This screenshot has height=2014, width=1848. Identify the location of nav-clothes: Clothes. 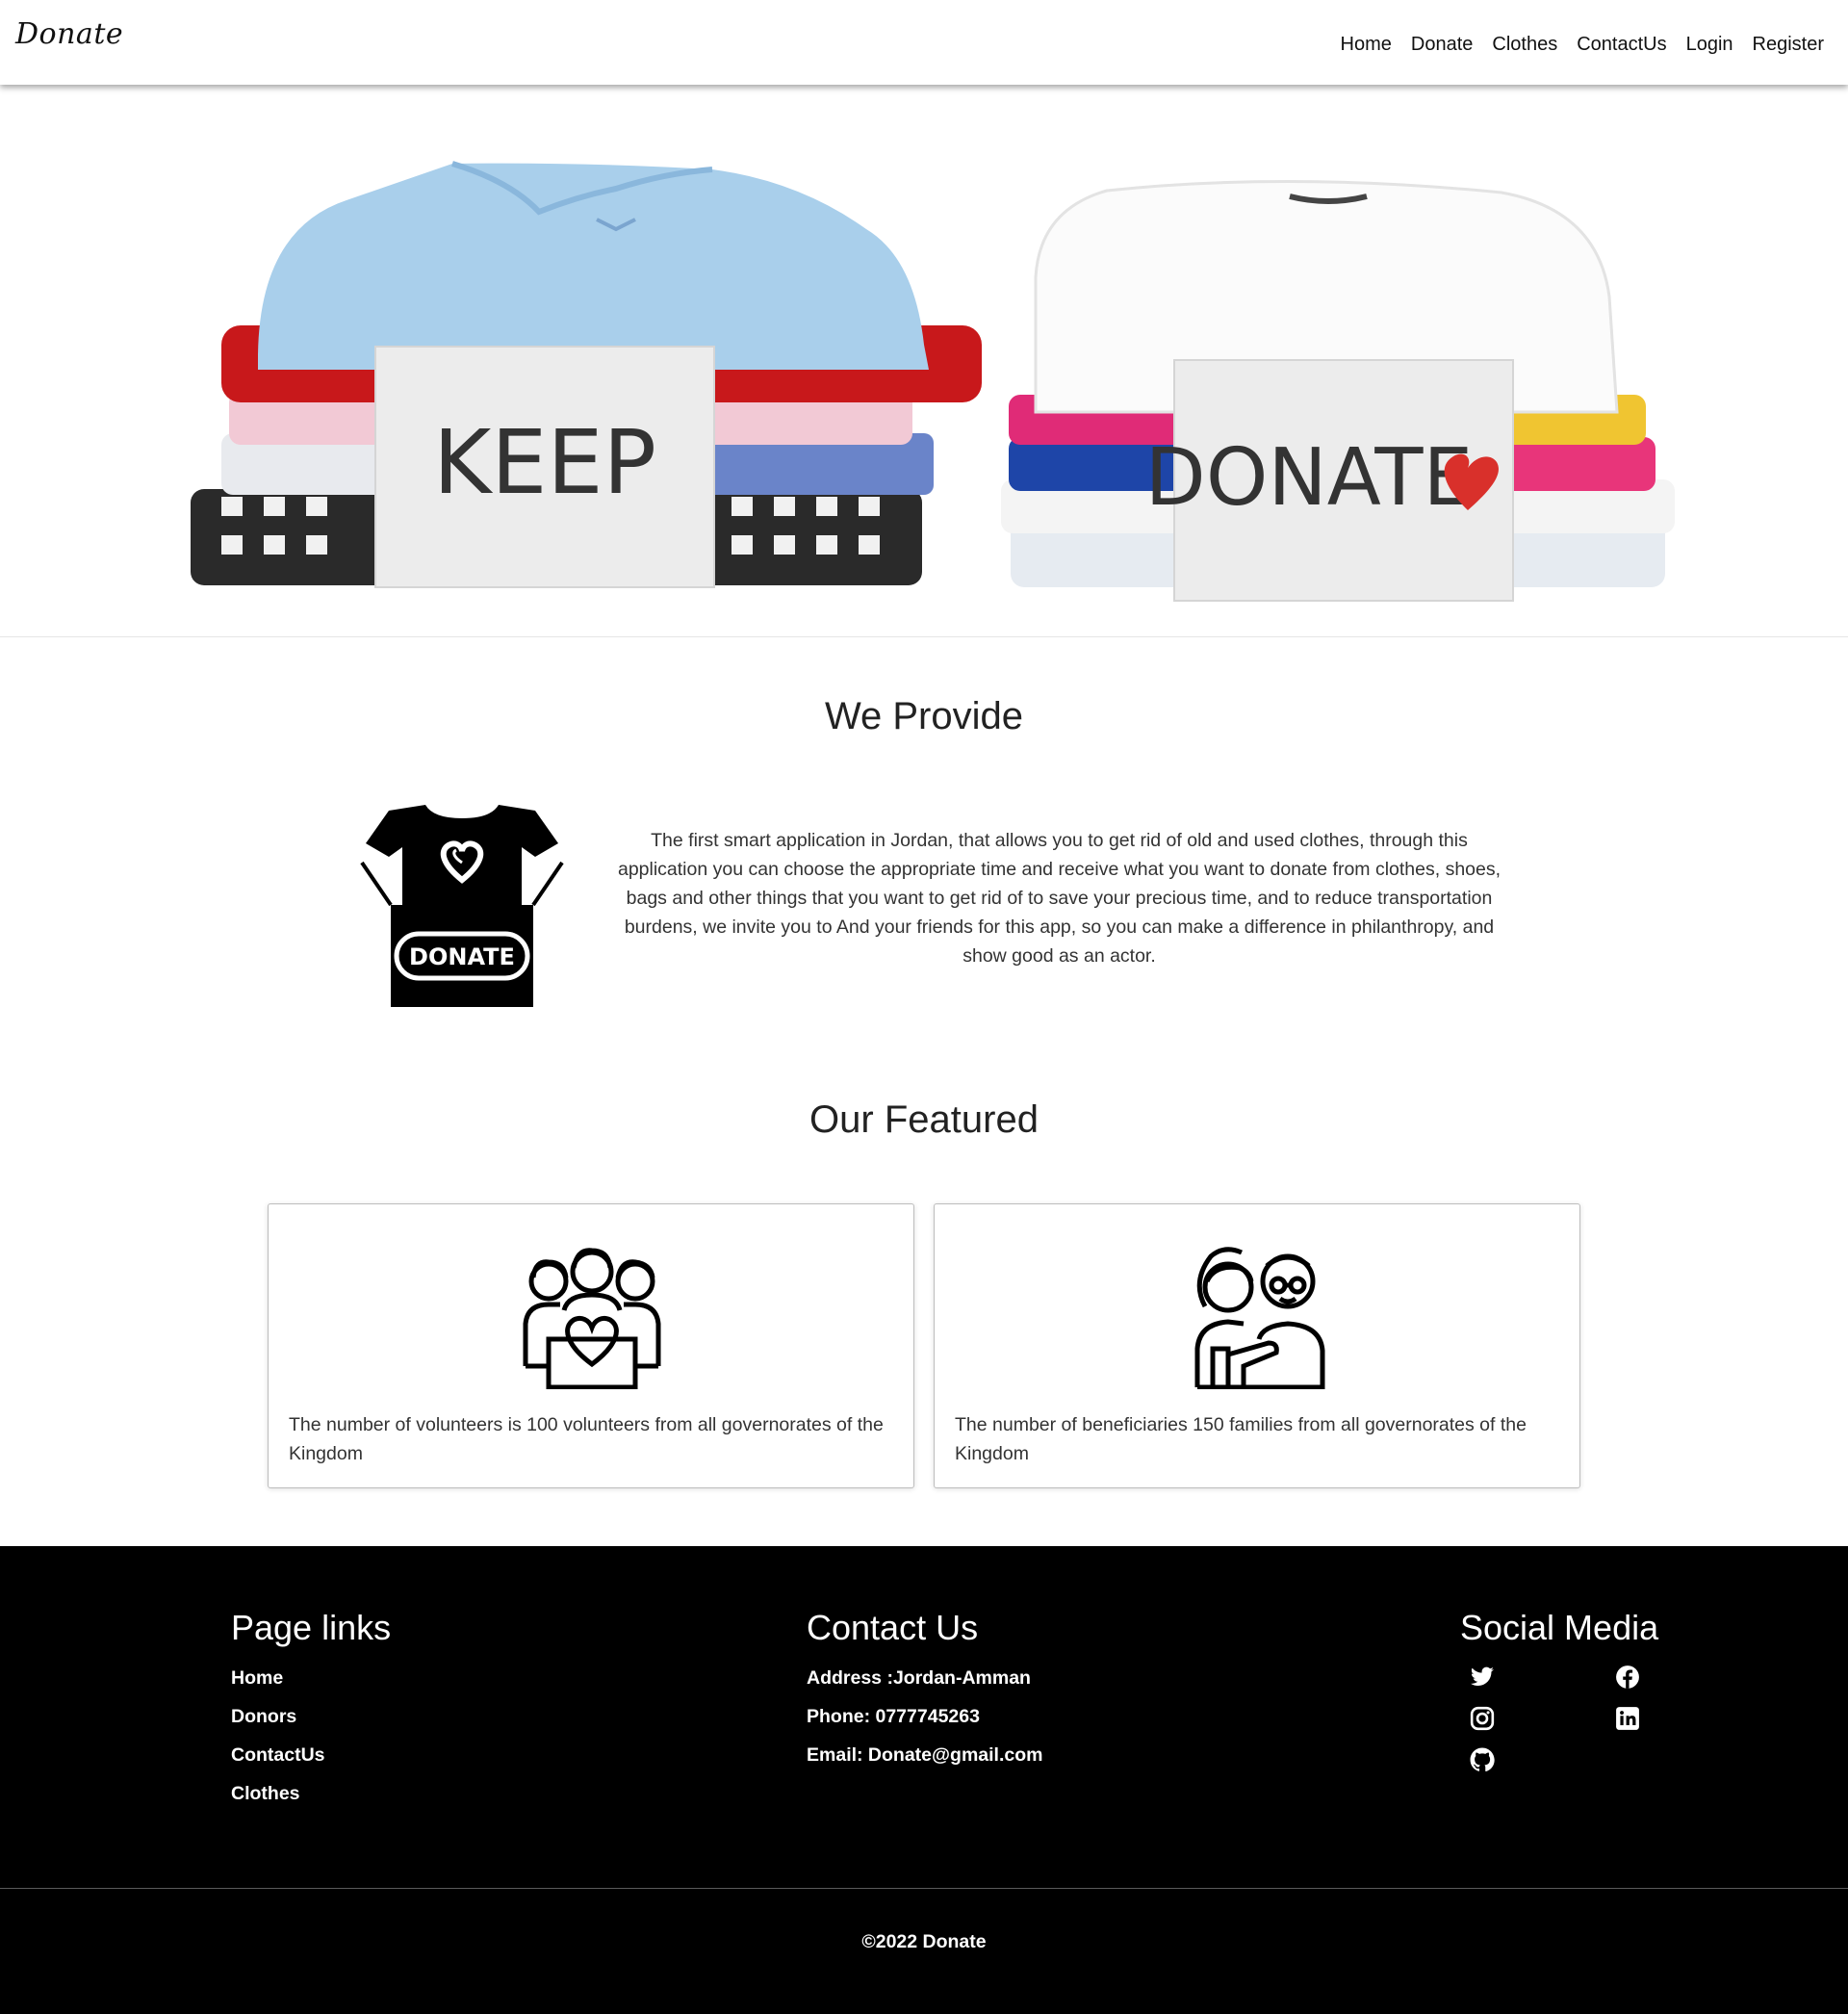
(1524, 45).